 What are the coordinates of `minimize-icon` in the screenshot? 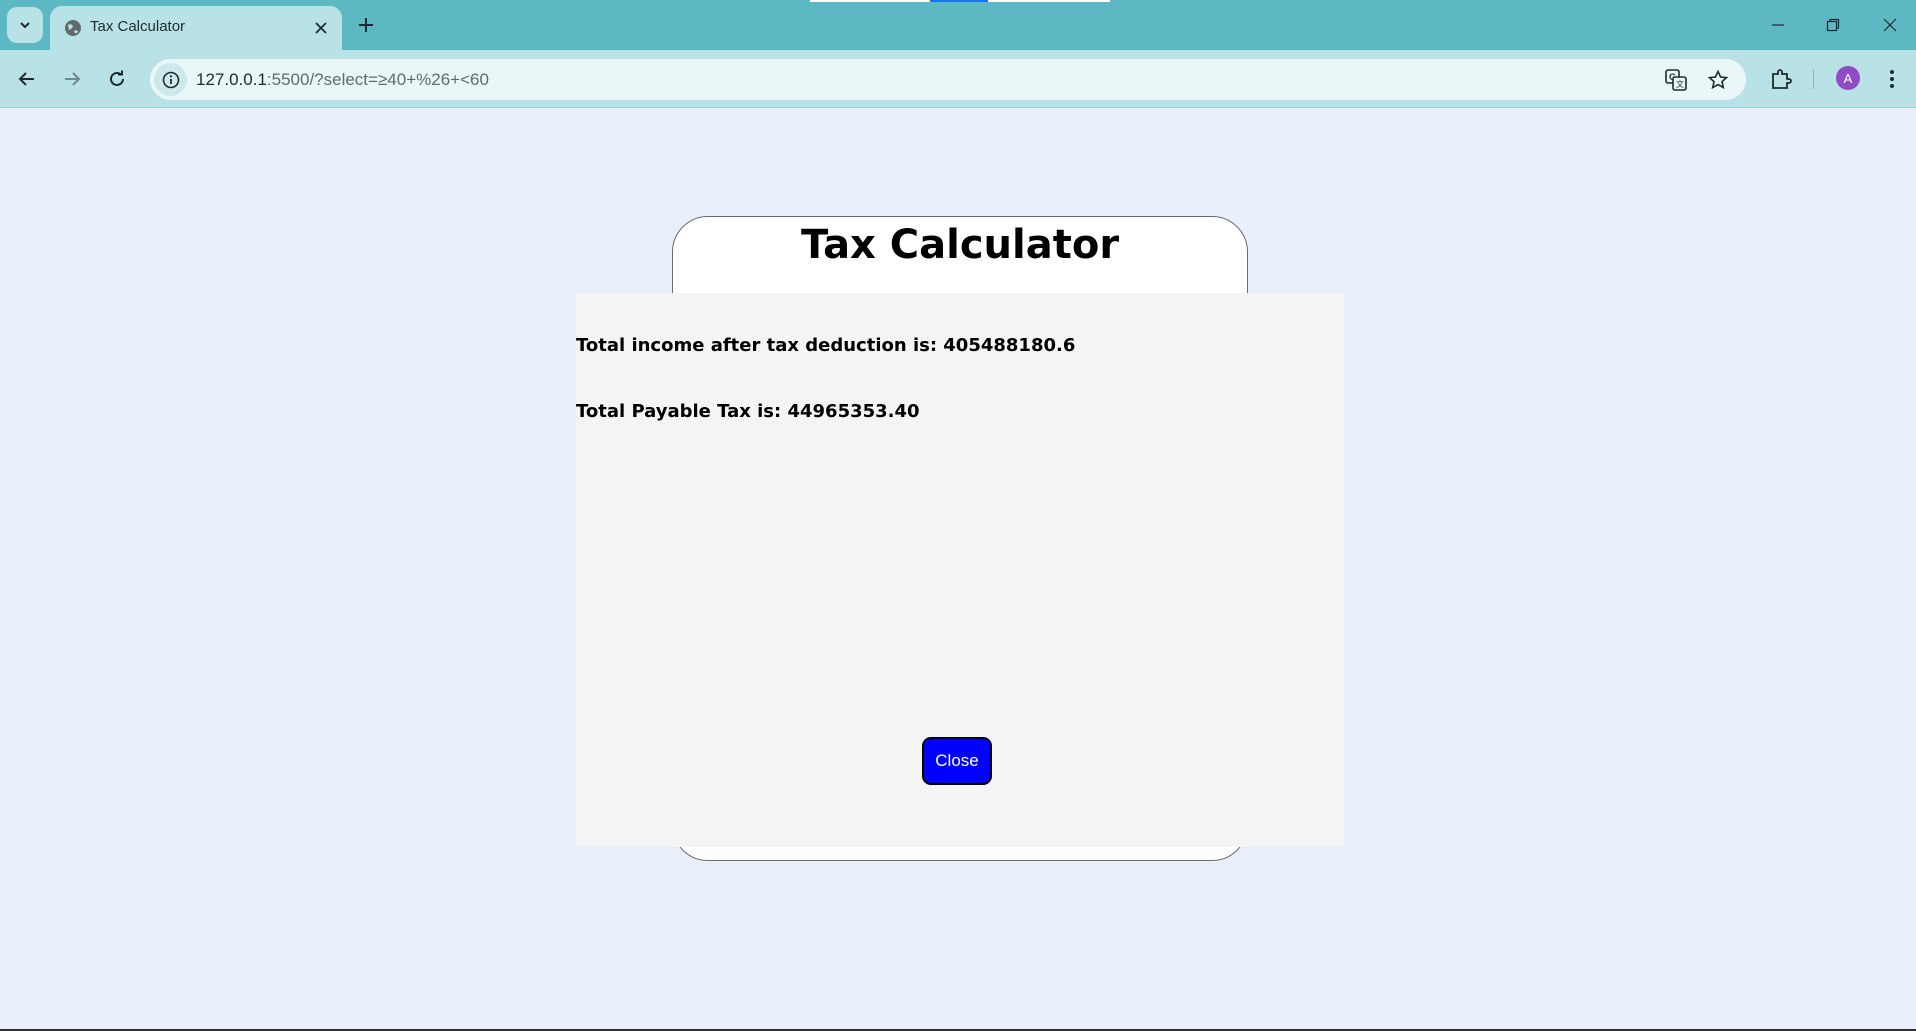 It's located at (1778, 25).